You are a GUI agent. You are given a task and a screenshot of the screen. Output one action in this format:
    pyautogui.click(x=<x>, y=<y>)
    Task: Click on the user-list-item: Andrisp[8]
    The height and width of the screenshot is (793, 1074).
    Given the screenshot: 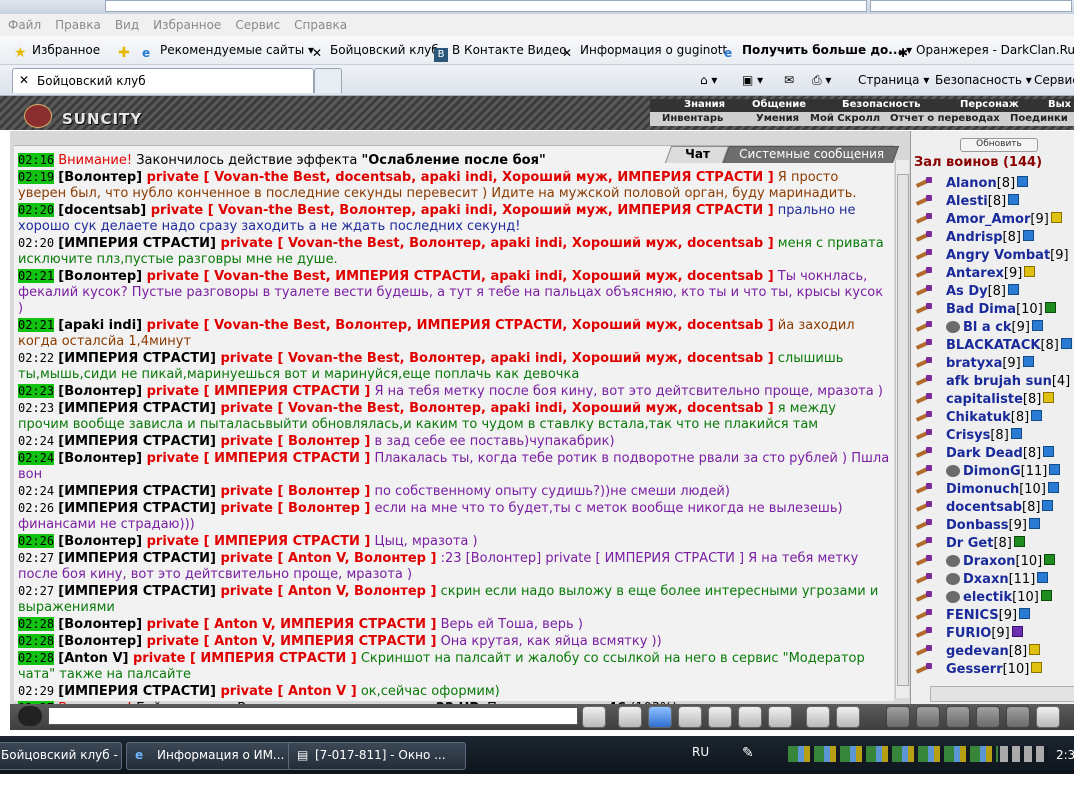 What is the action you would take?
    pyautogui.click(x=994, y=238)
    